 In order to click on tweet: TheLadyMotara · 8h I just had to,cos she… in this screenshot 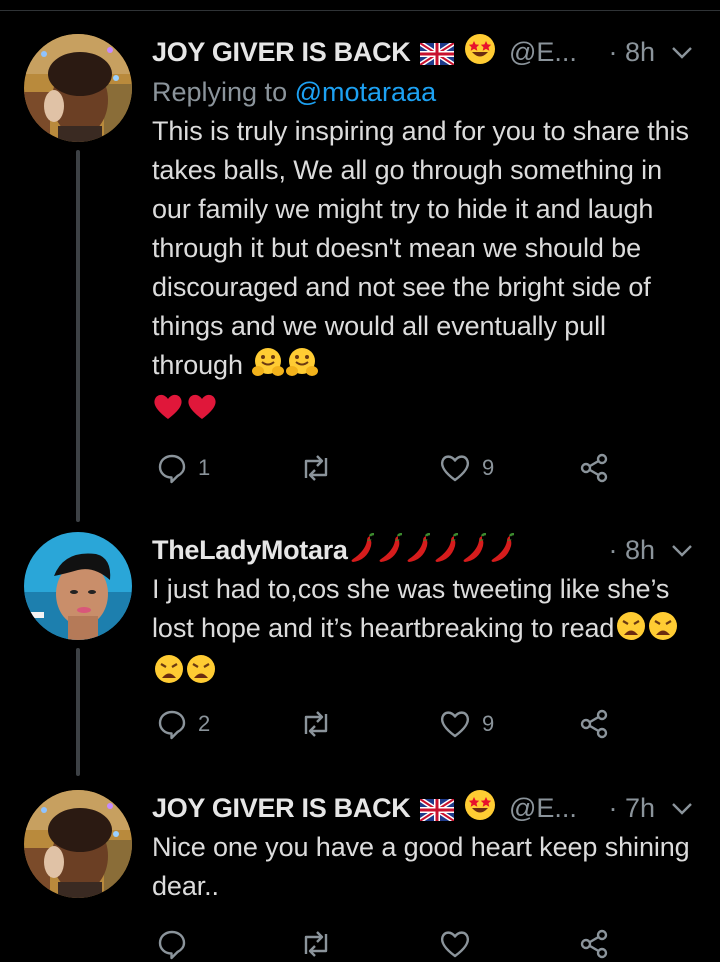, I will do `click(424, 612)`.